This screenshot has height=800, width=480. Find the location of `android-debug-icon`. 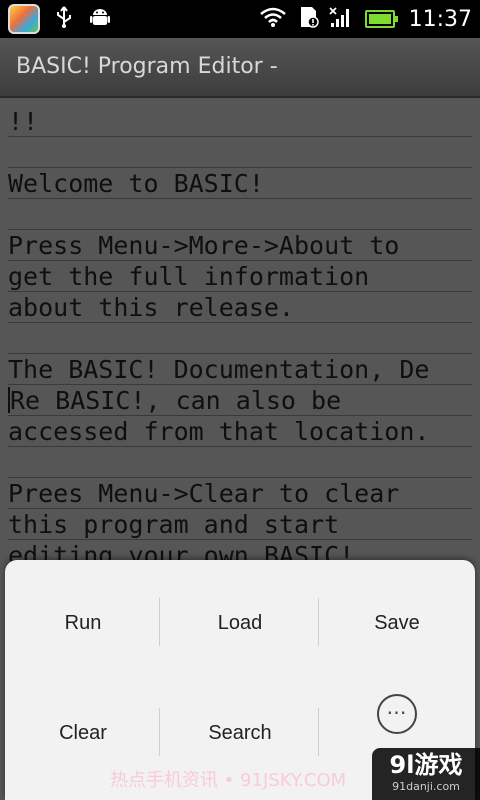

android-debug-icon is located at coordinates (100, 19).